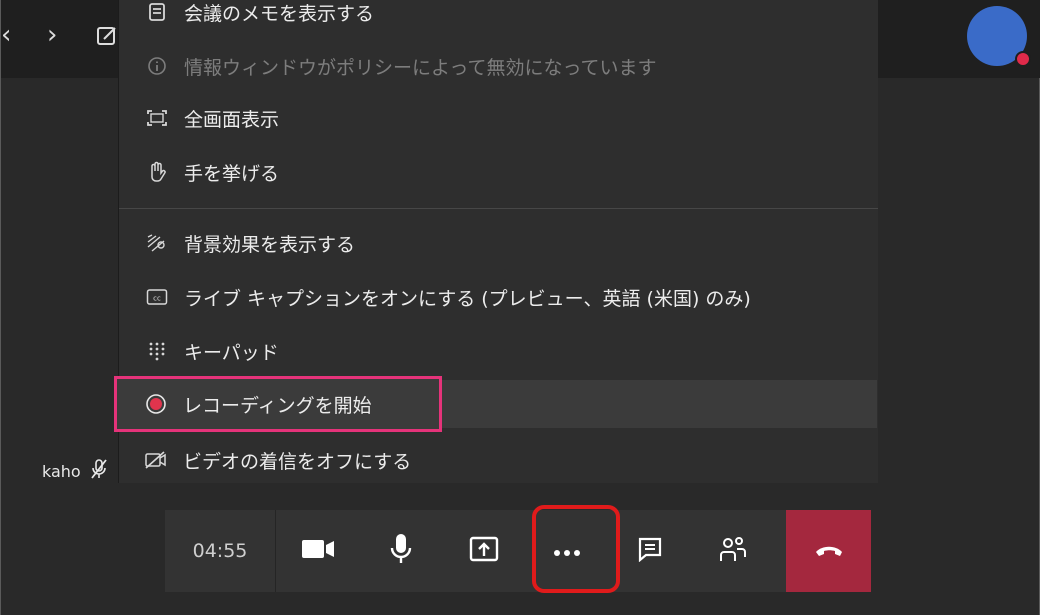 Image resolution: width=1040 pixels, height=615 pixels. Describe the element at coordinates (52, 35) in the screenshot. I see `chevron-right-icon: ›` at that location.